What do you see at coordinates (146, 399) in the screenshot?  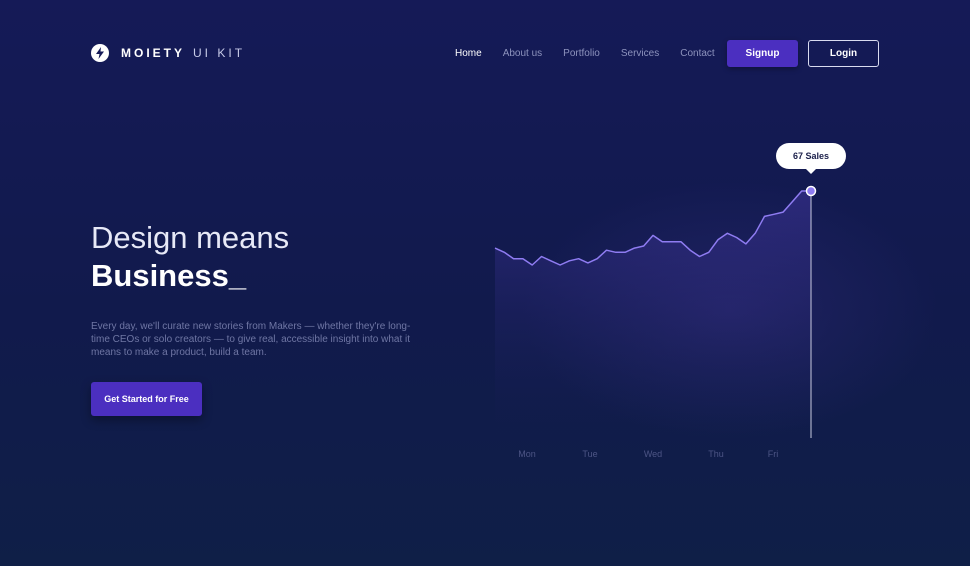 I see `get-started-button: Get Started for Free` at bounding box center [146, 399].